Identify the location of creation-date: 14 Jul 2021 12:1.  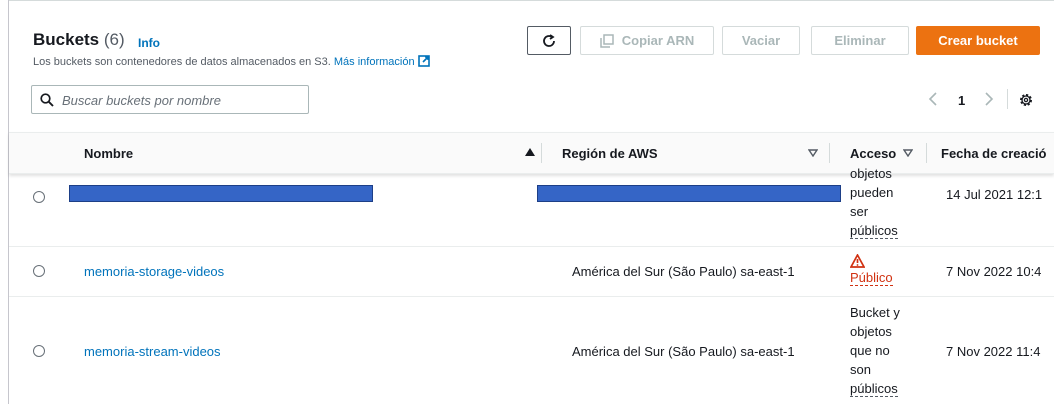
(994, 194).